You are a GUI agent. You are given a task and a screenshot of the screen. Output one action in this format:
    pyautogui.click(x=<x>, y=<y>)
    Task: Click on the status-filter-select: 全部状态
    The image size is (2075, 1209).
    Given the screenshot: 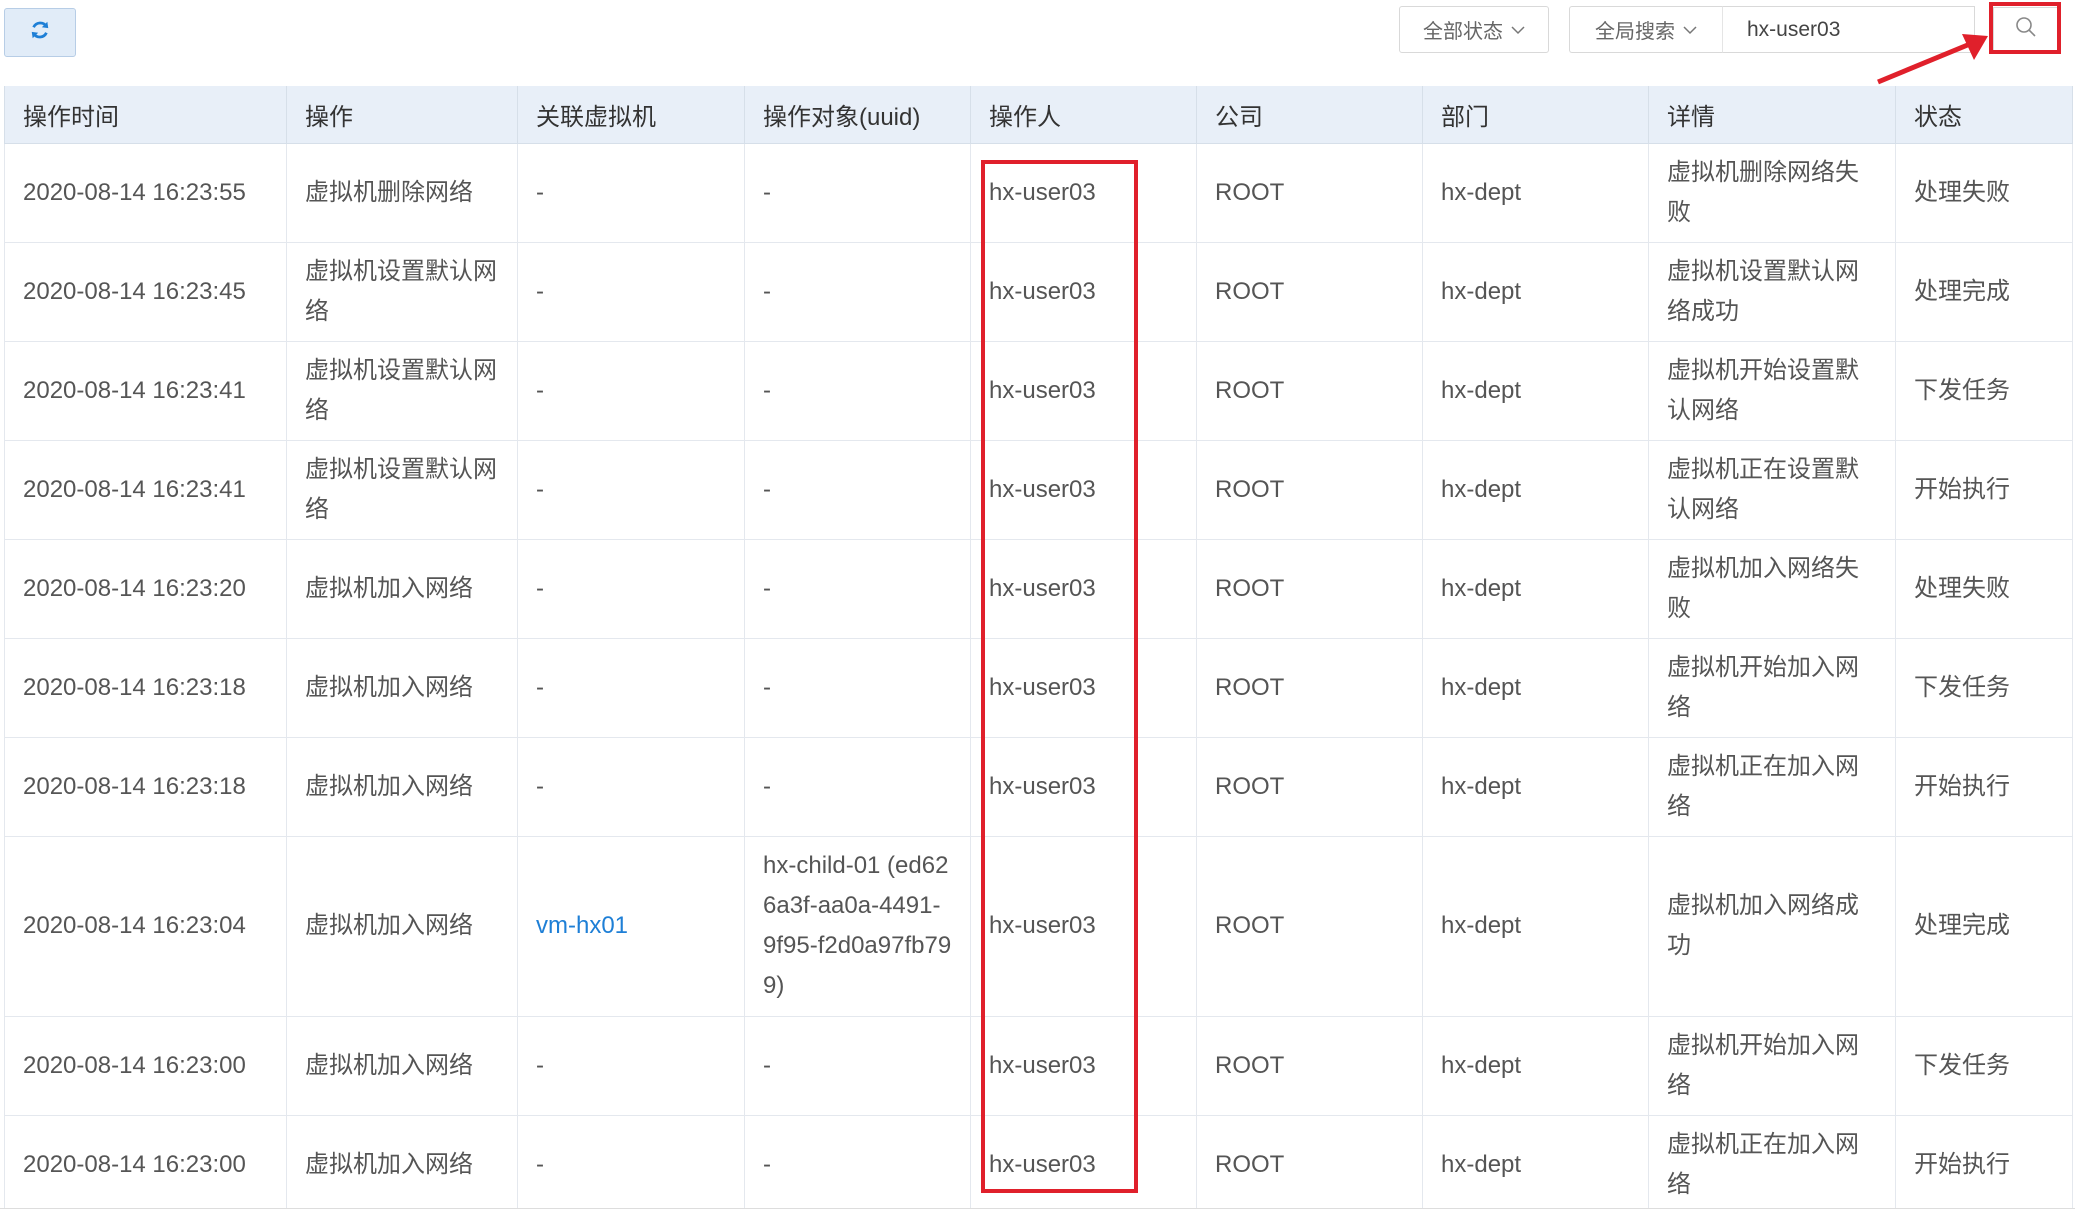 What is the action you would take?
    pyautogui.click(x=1474, y=29)
    